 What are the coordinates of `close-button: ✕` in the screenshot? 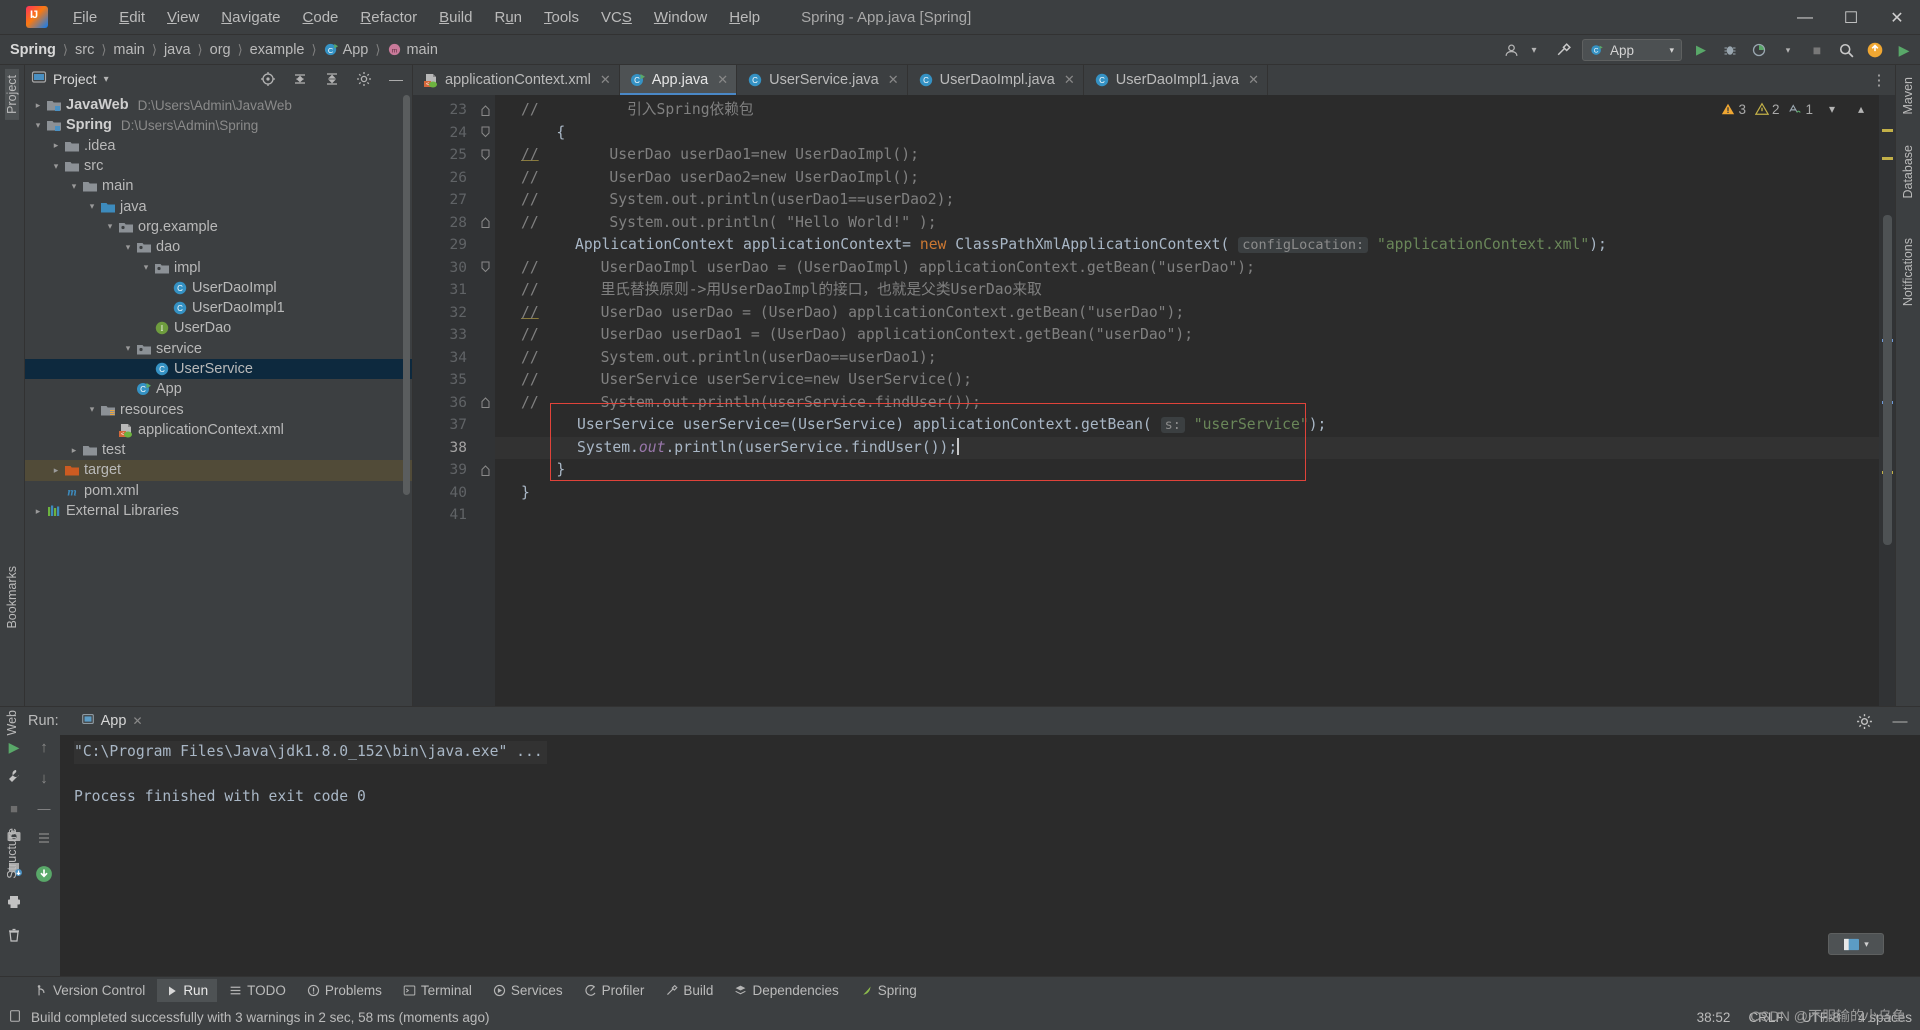 It's located at (1897, 17).